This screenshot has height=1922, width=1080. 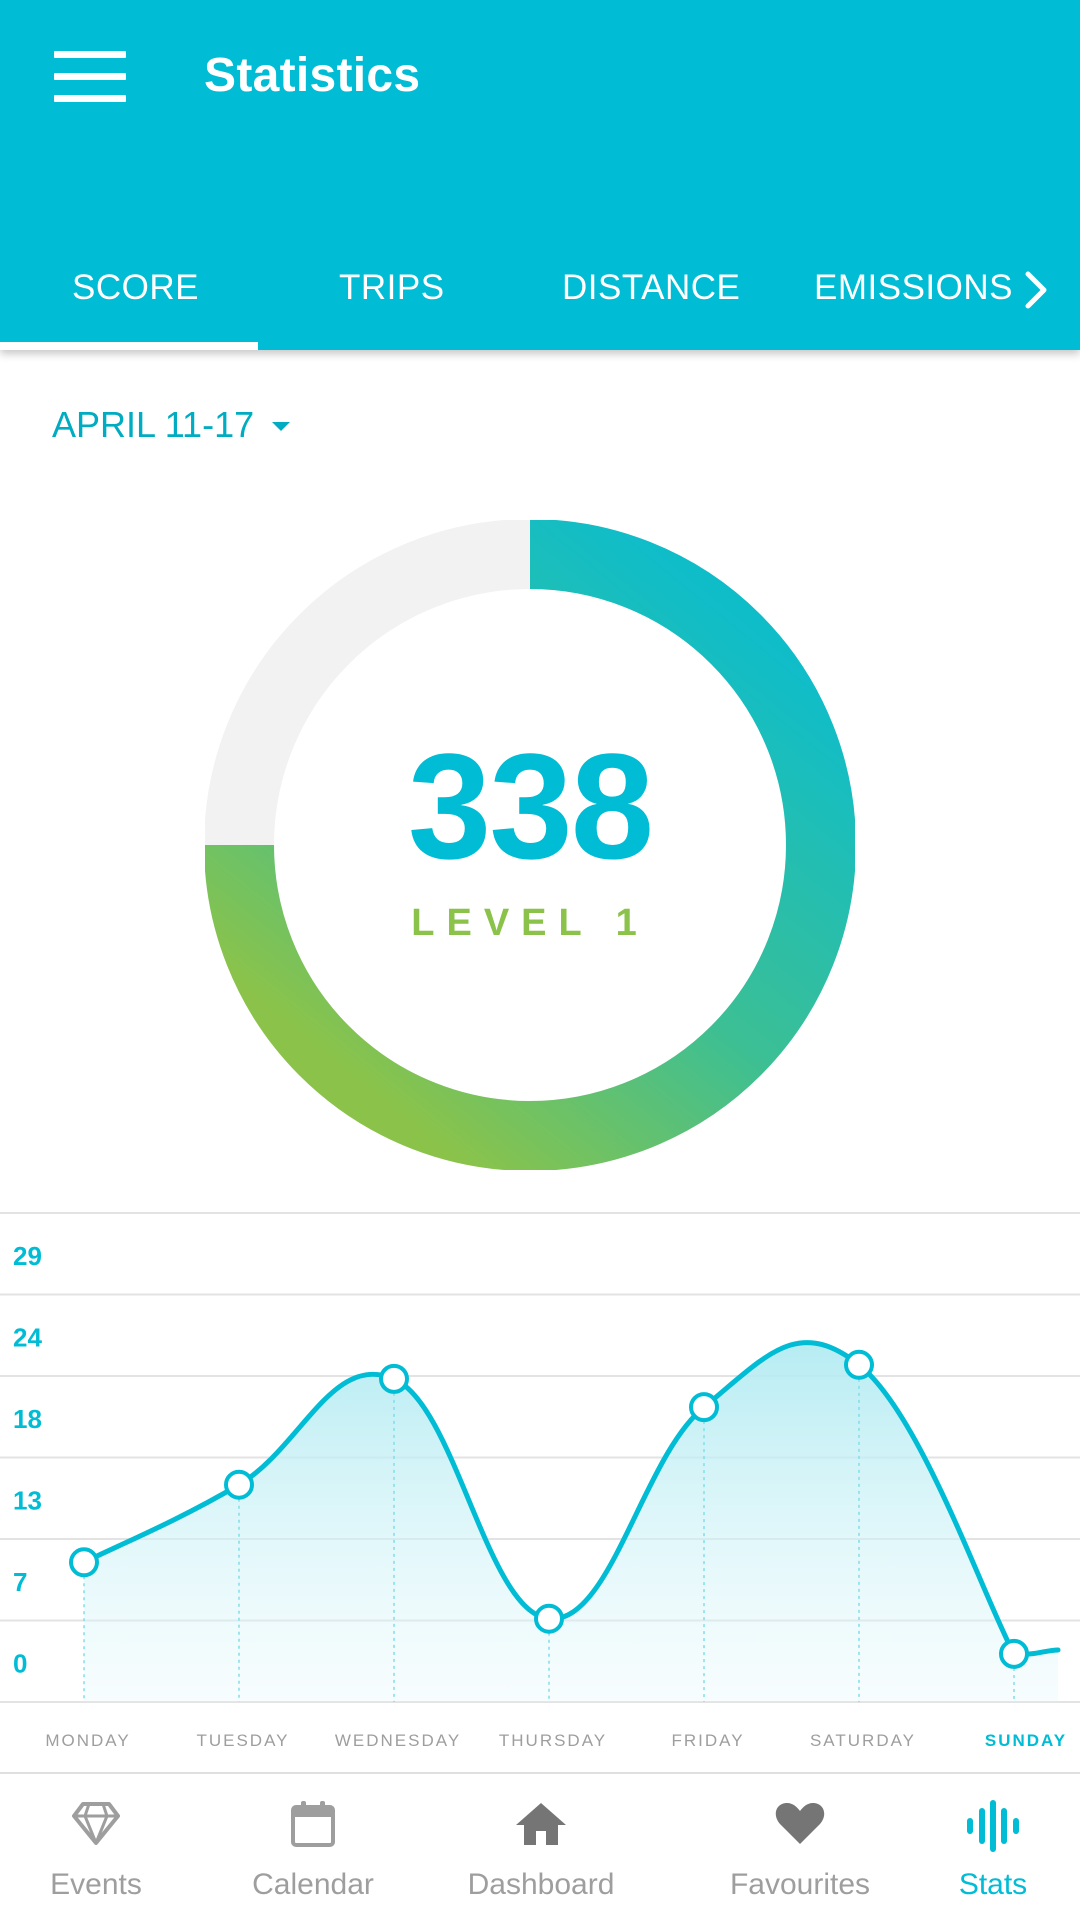 I want to click on x-tick-label-thursday: THURSDAY, so click(x=553, y=1740).